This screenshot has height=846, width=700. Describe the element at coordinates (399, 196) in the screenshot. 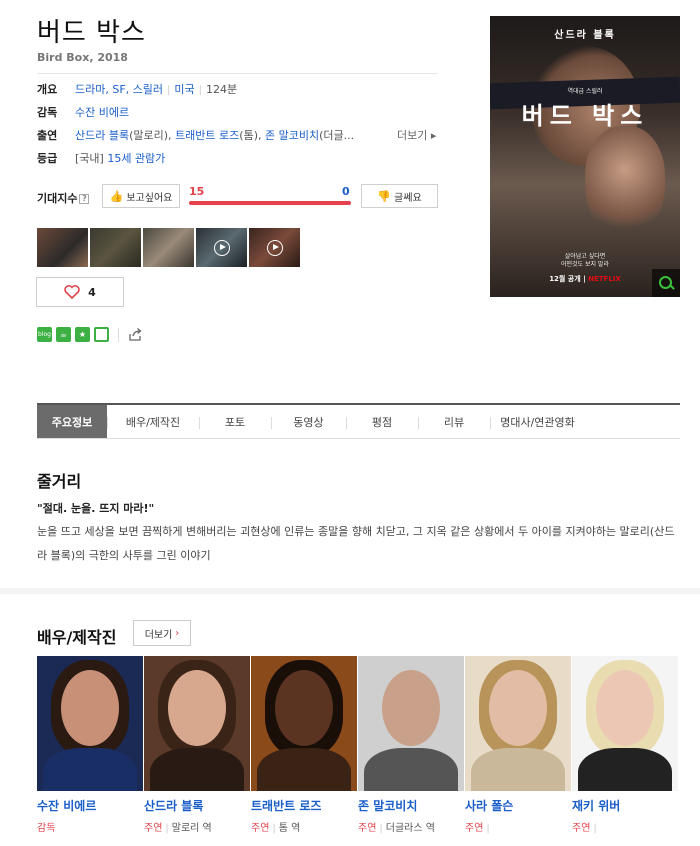

I see `nowant-button: 👎 글쎄요` at that location.